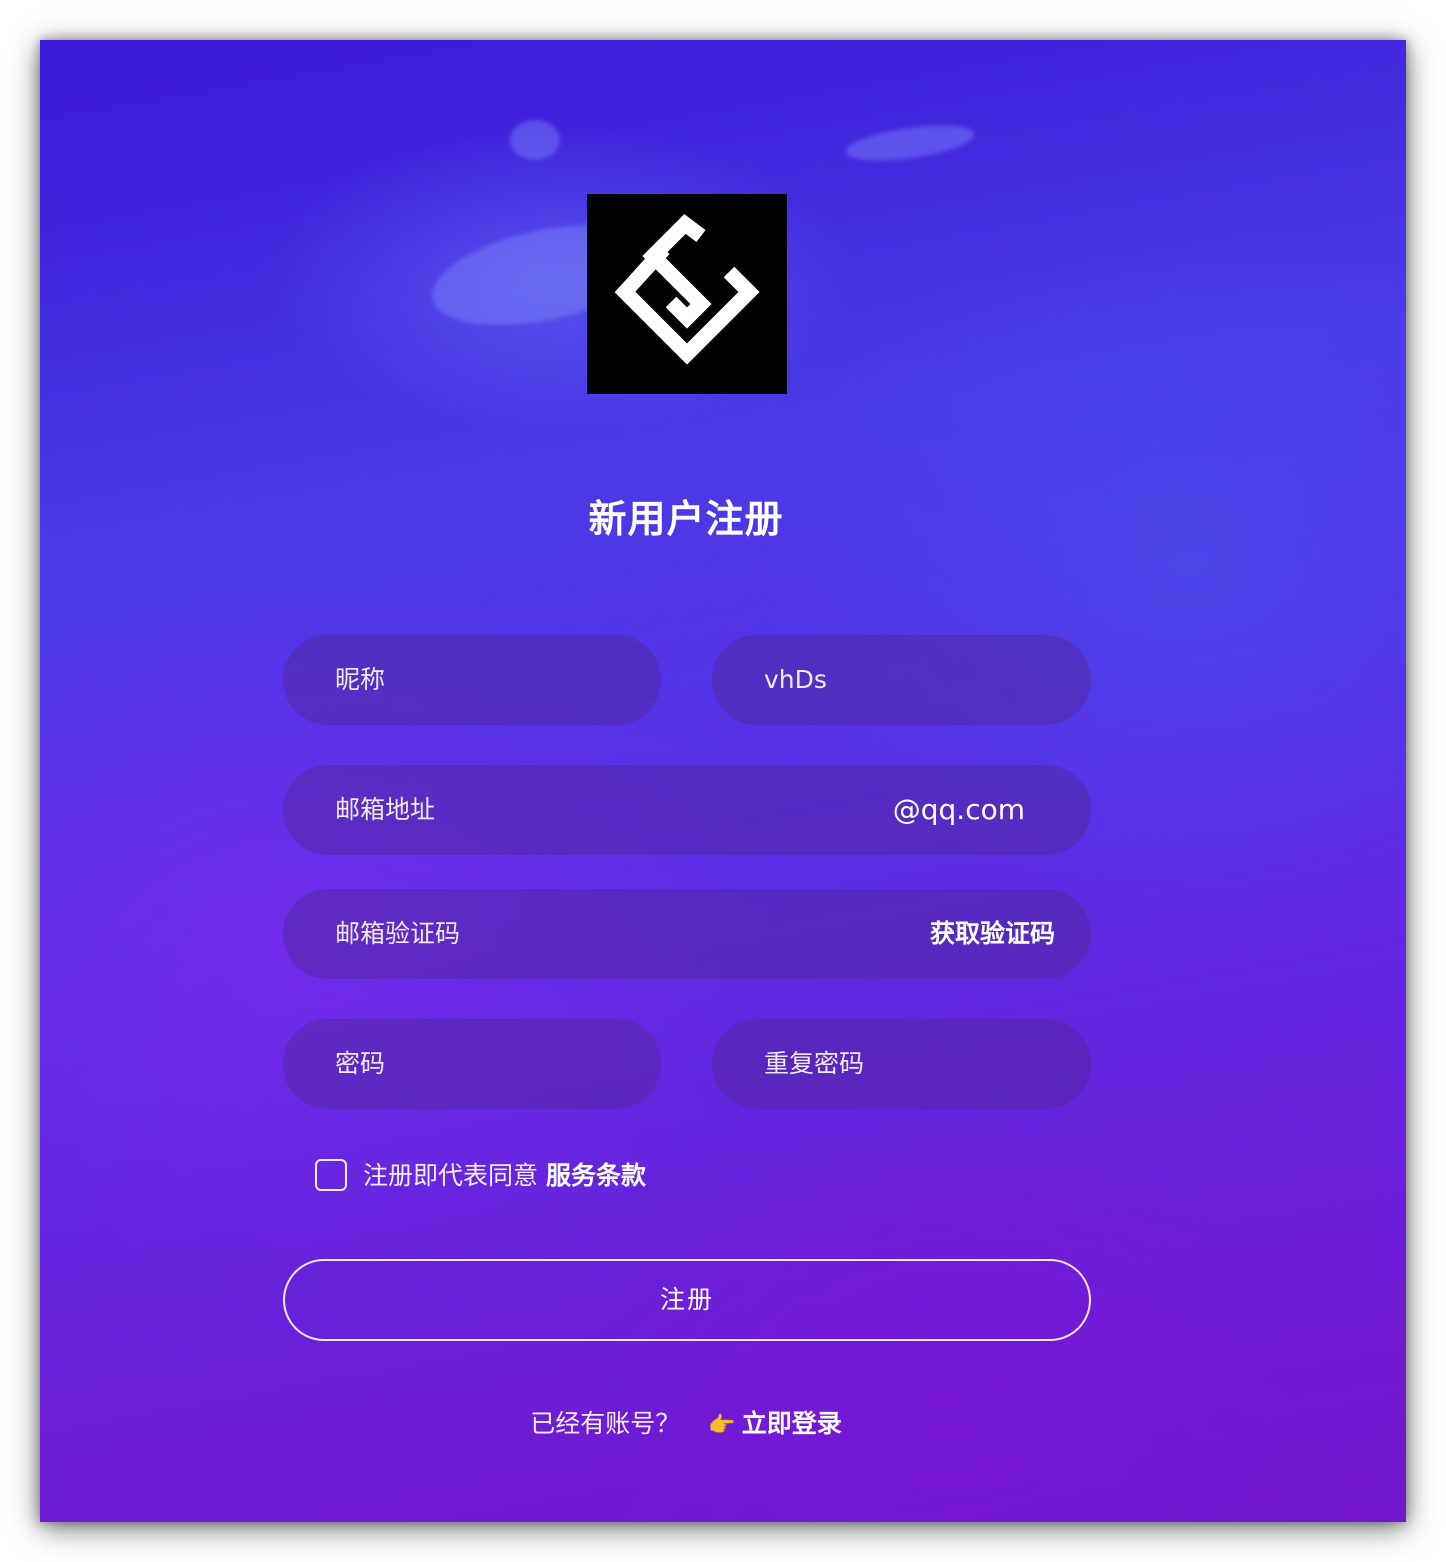 Image resolution: width=1446 pixels, height=1562 pixels. I want to click on password-input: 密码, so click(472, 1064).